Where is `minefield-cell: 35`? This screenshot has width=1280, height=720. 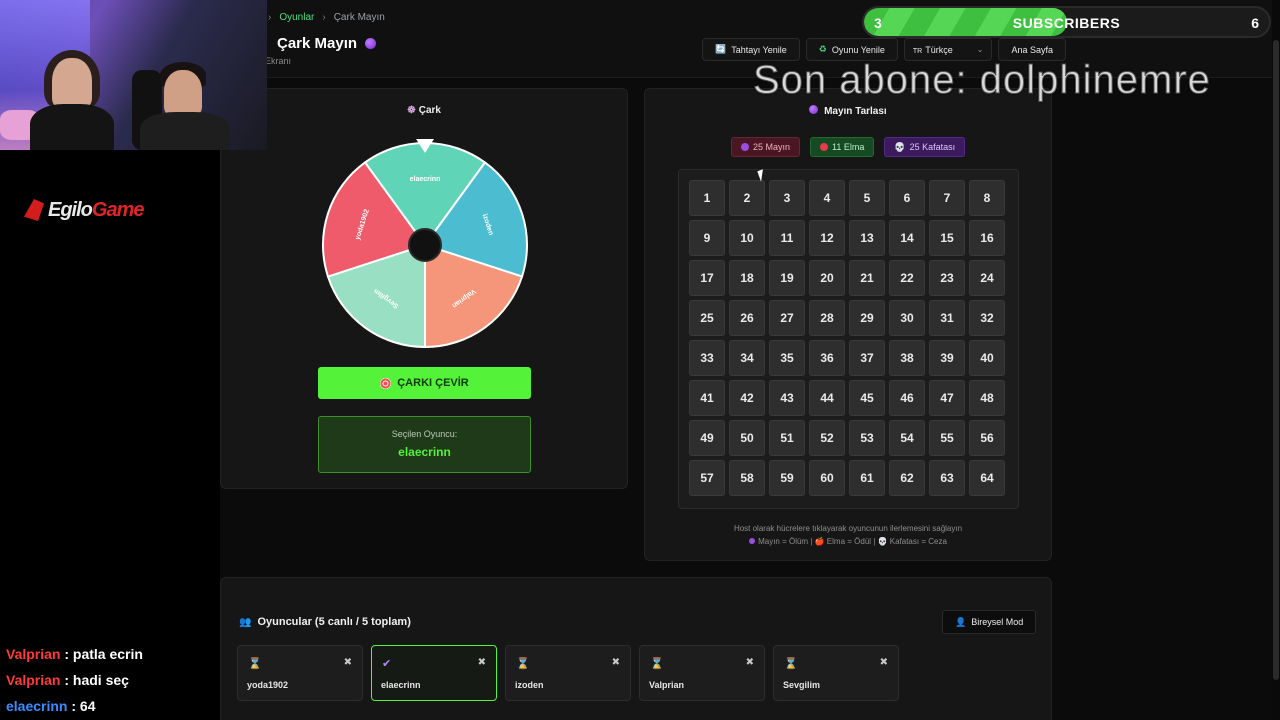 minefield-cell: 35 is located at coordinates (787, 358).